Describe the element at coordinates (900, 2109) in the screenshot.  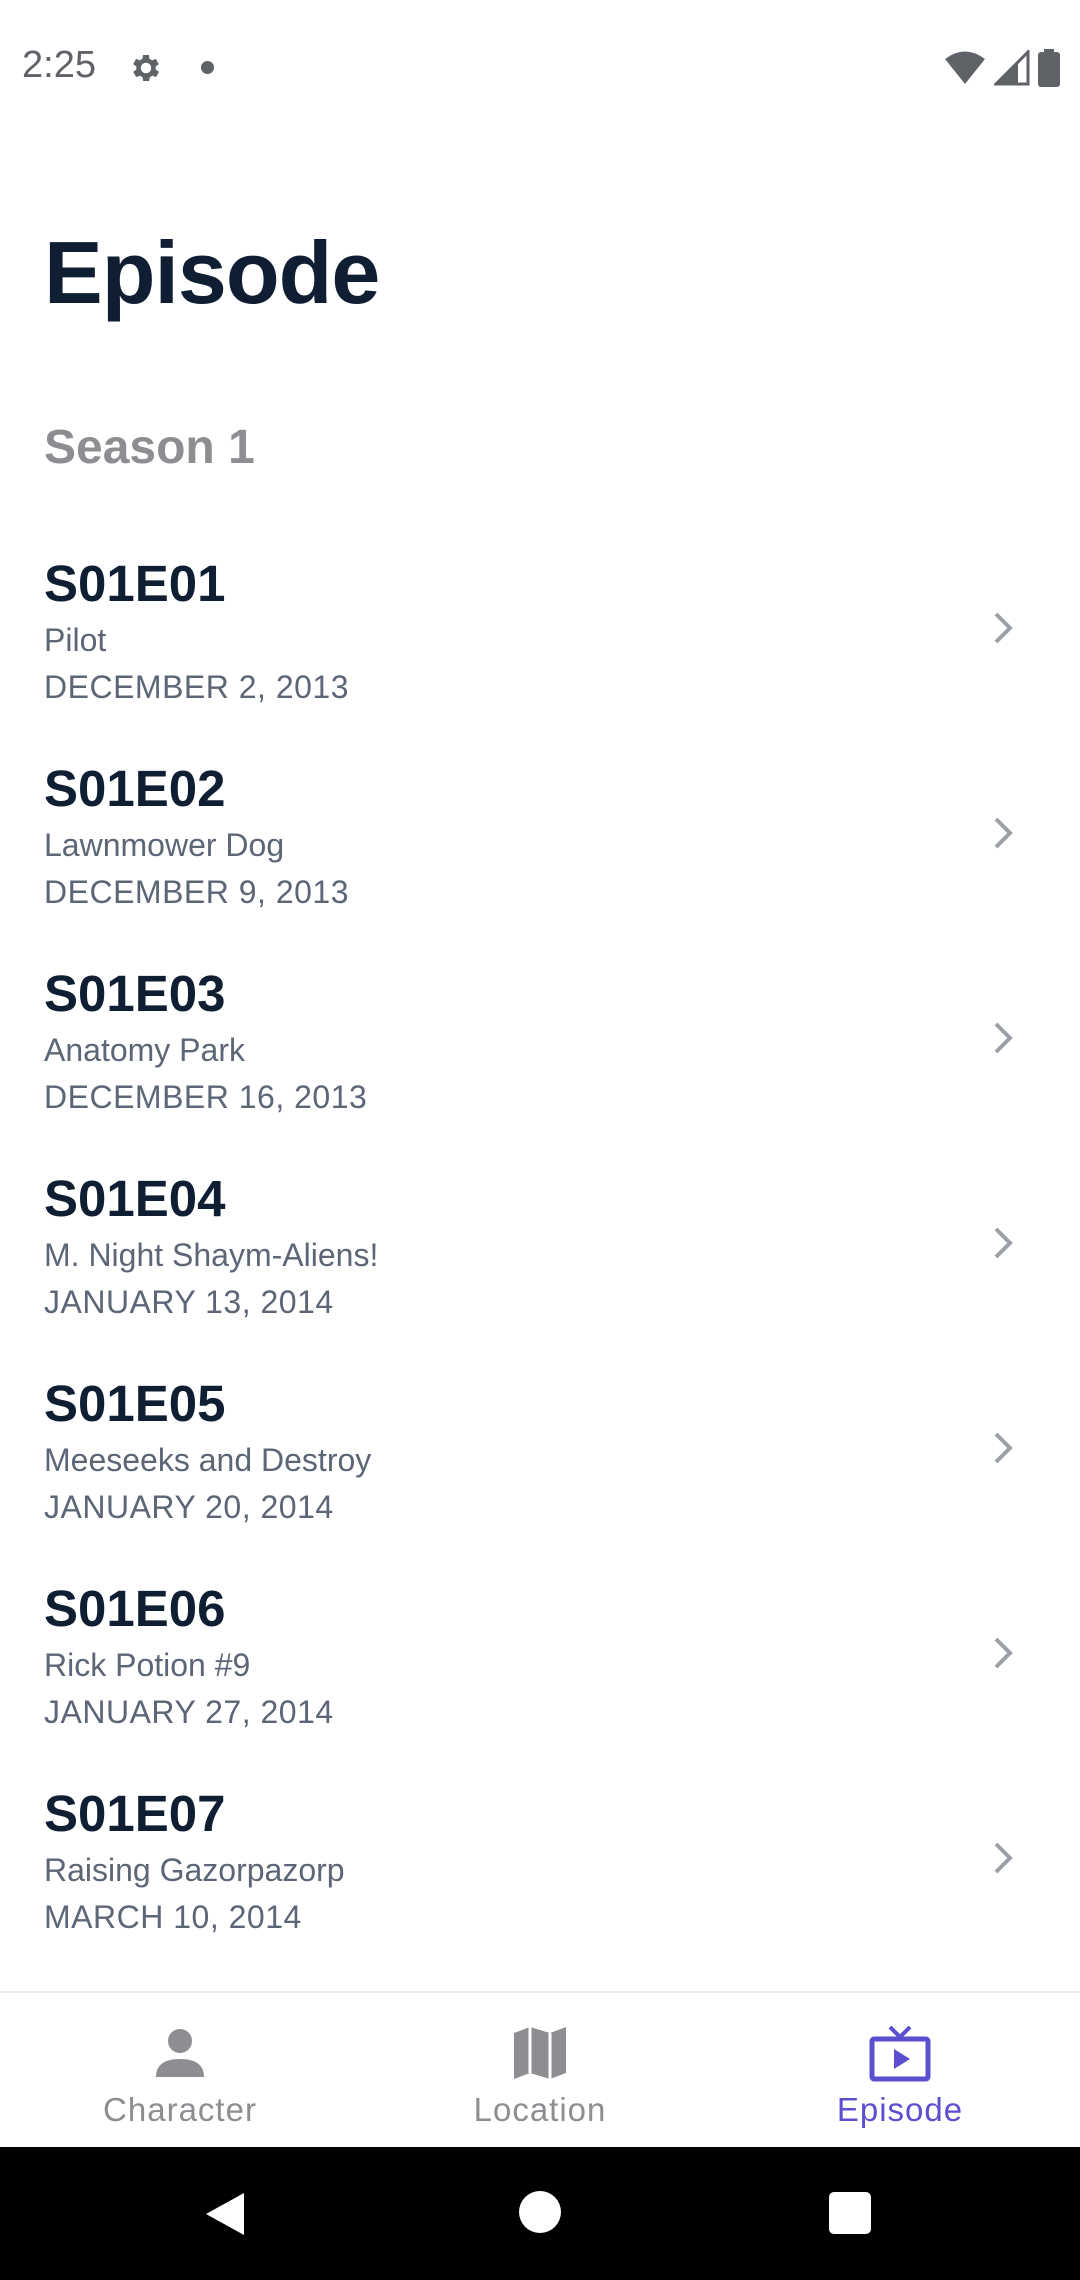
I see `nav-label-episode: Episode` at that location.